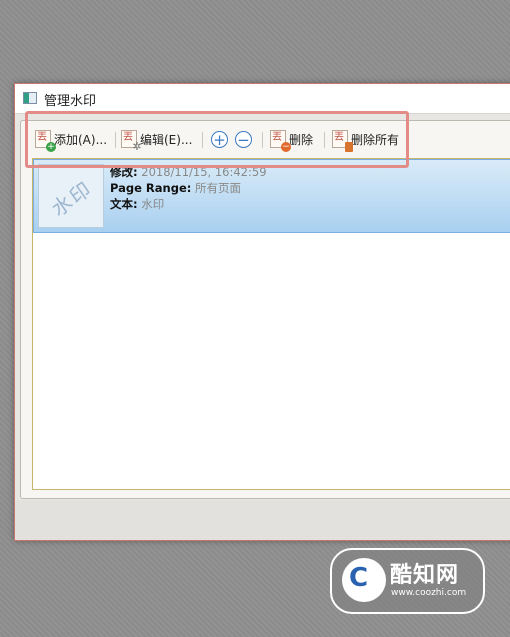 The width and height of the screenshot is (510, 637). I want to click on page-range-value: 所有页面, so click(218, 188).